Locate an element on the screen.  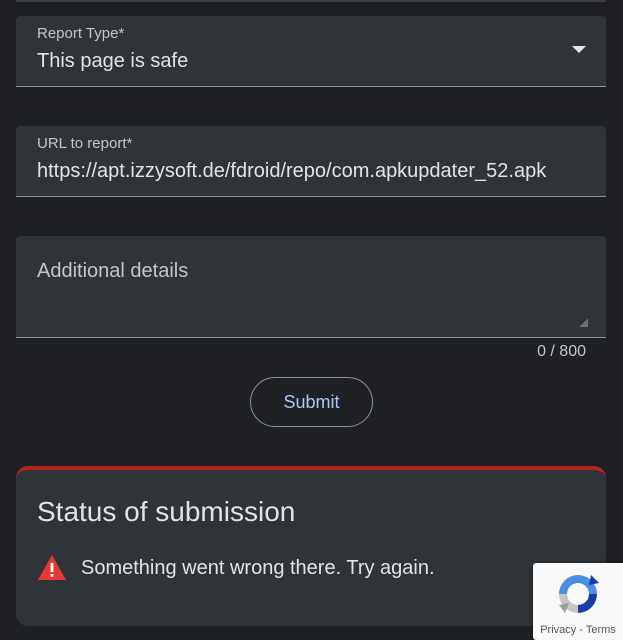
report-type-select: Report Type* This page is safe is located at coordinates (311, 51).